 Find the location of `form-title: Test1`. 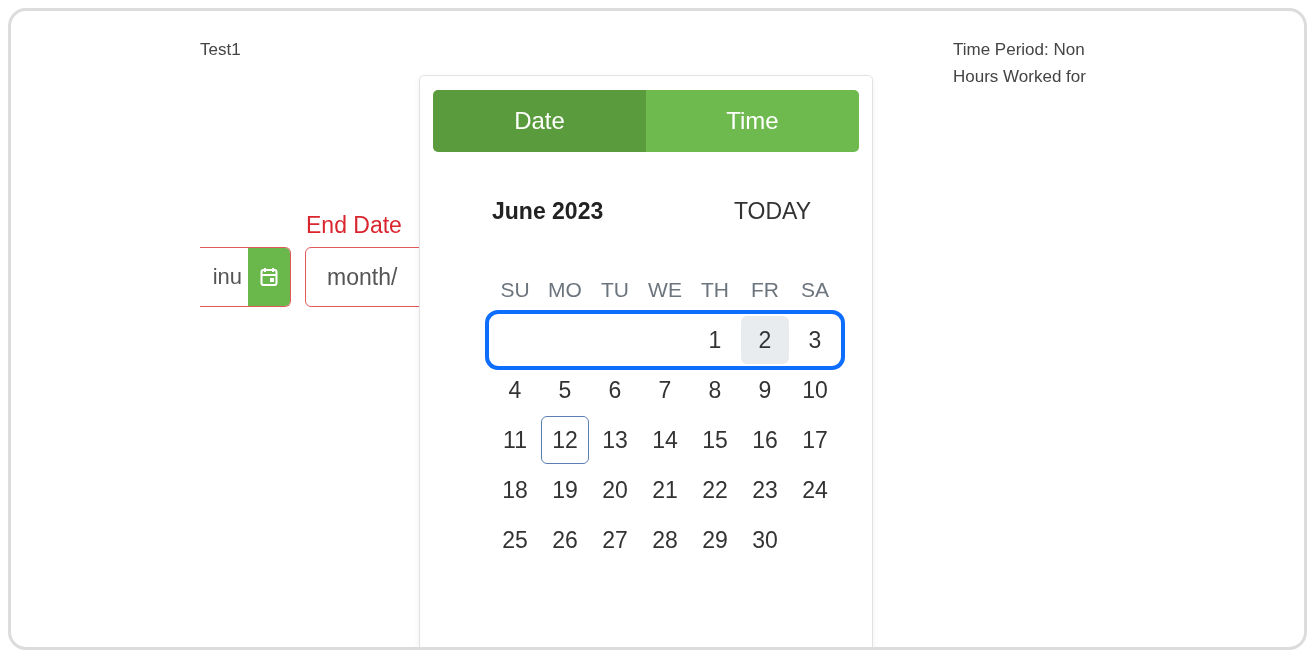

form-title: Test1 is located at coordinates (221, 50).